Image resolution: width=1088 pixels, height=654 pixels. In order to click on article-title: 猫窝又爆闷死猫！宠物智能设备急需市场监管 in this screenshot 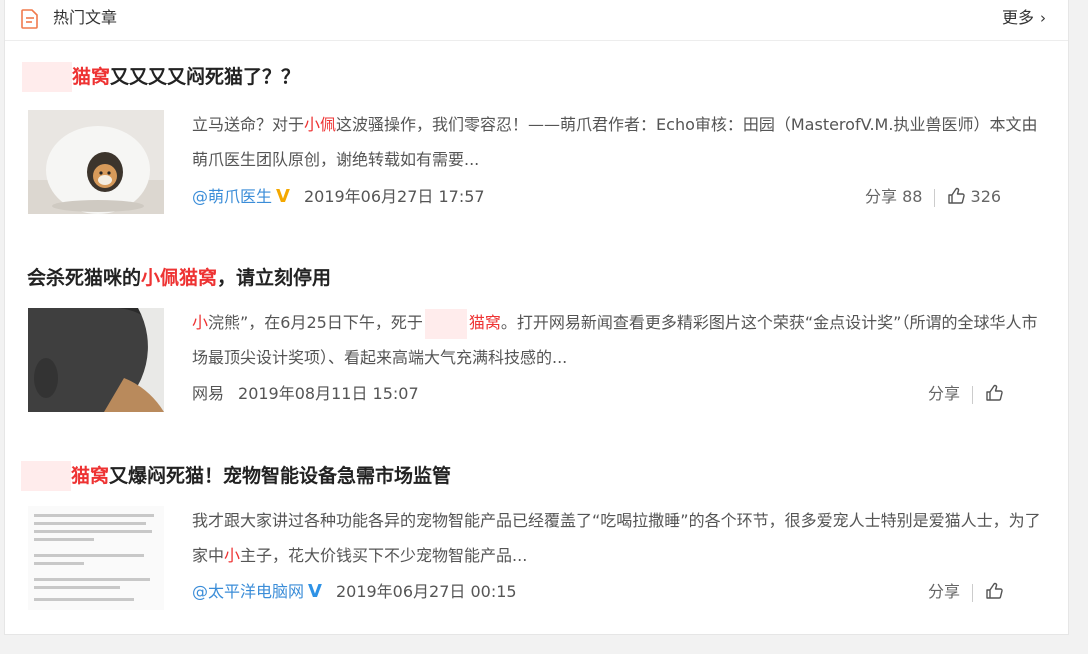, I will do `click(236, 476)`.